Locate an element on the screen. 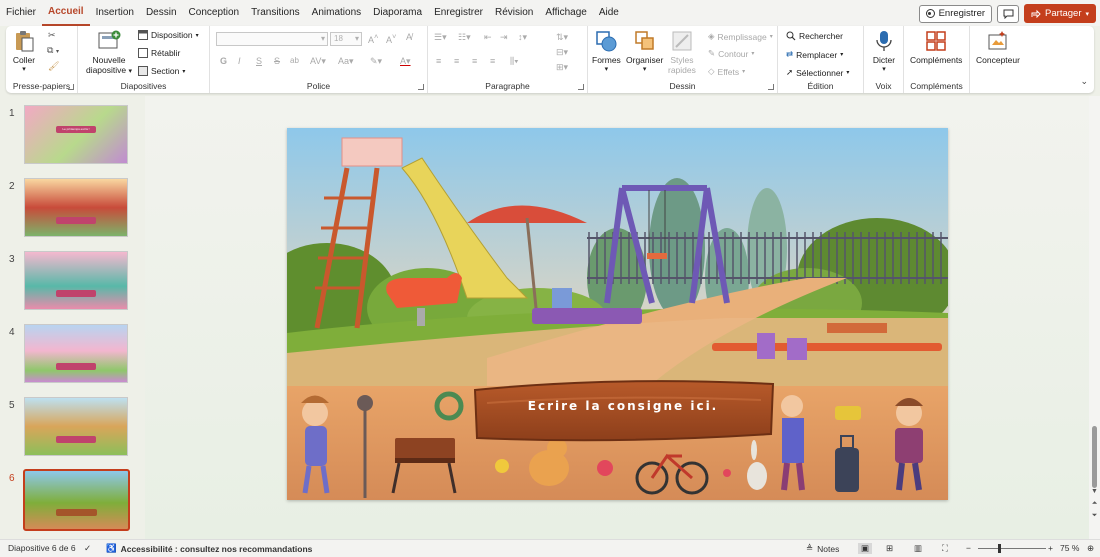 The width and height of the screenshot is (1100, 557). format-painter-icon: 🖌 is located at coordinates (53, 66).